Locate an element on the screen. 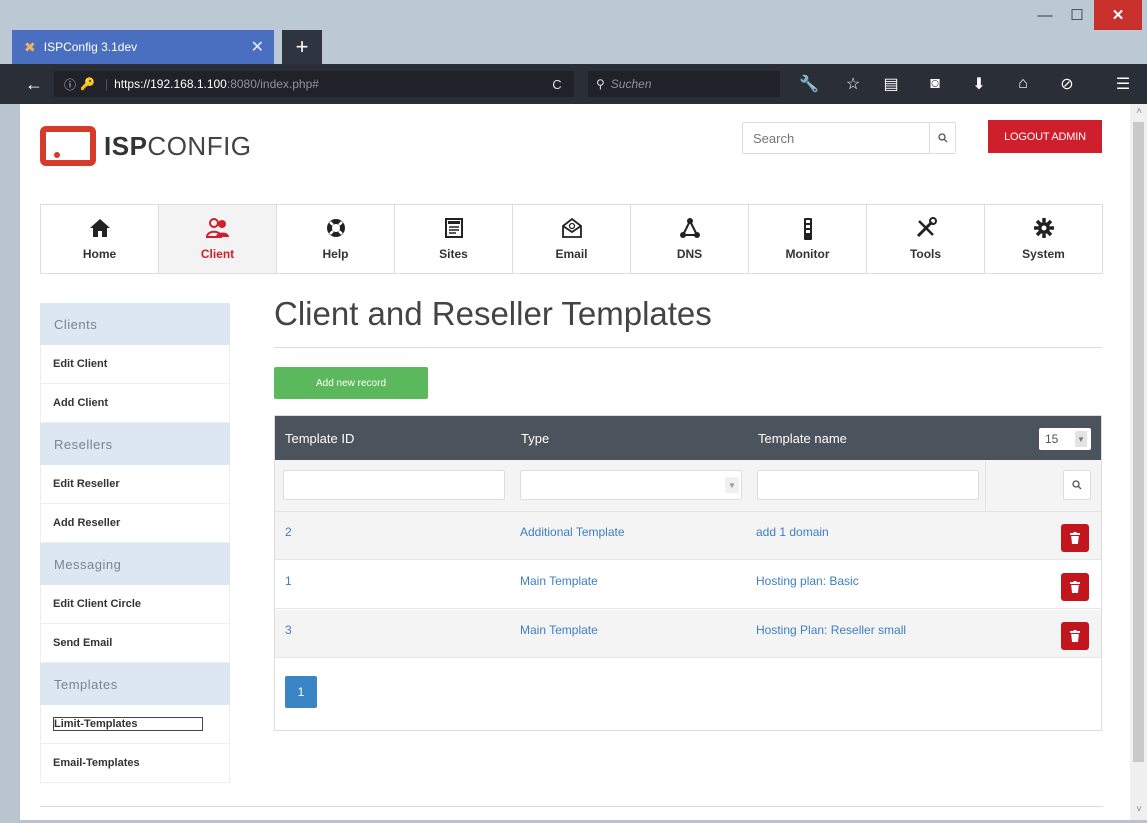 The width and height of the screenshot is (1147, 823). column-header-type: Type is located at coordinates (535, 438).